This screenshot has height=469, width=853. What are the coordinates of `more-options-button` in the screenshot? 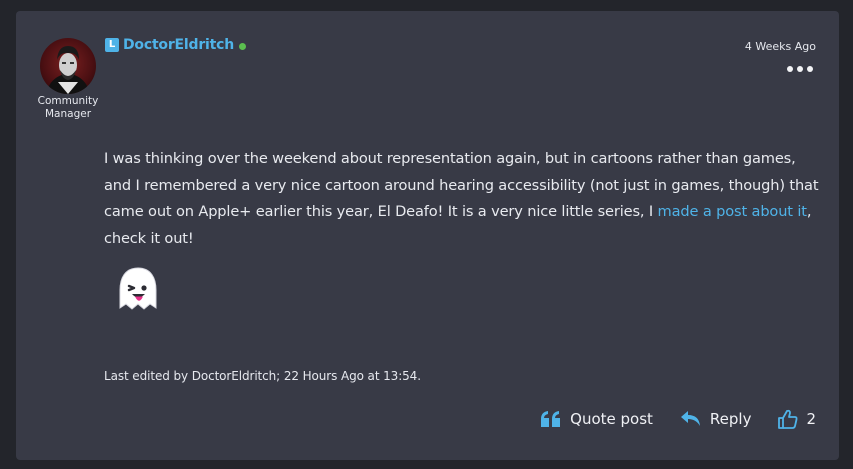 It's located at (800, 69).